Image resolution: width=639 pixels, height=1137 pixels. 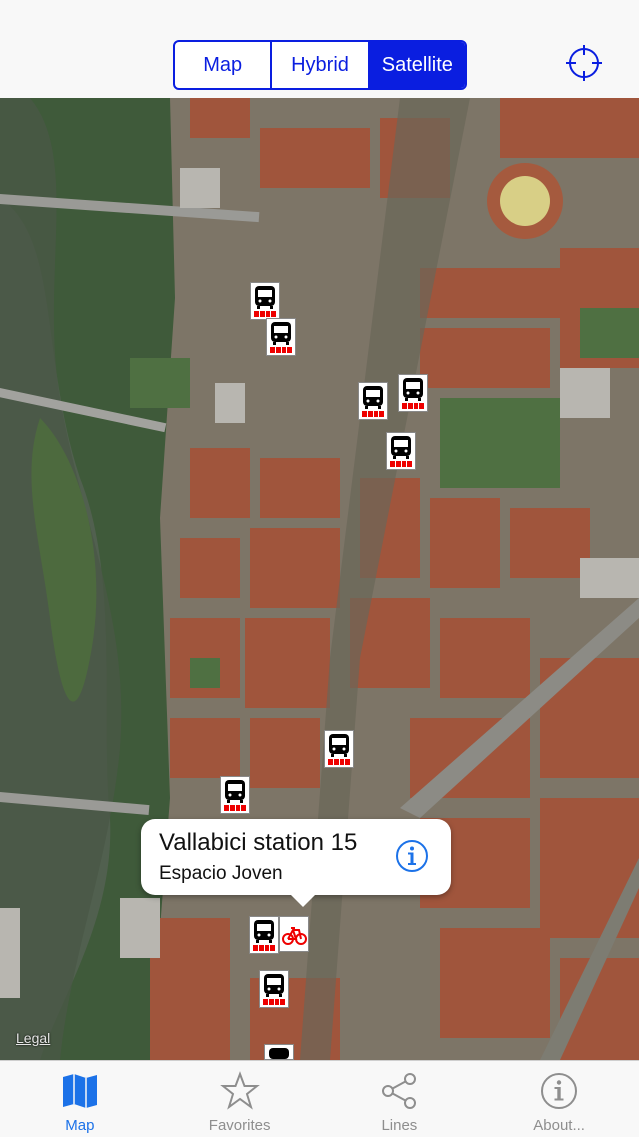 I want to click on station-callout: Vallabici station 15 Espacio Joven, so click(x=296, y=863).